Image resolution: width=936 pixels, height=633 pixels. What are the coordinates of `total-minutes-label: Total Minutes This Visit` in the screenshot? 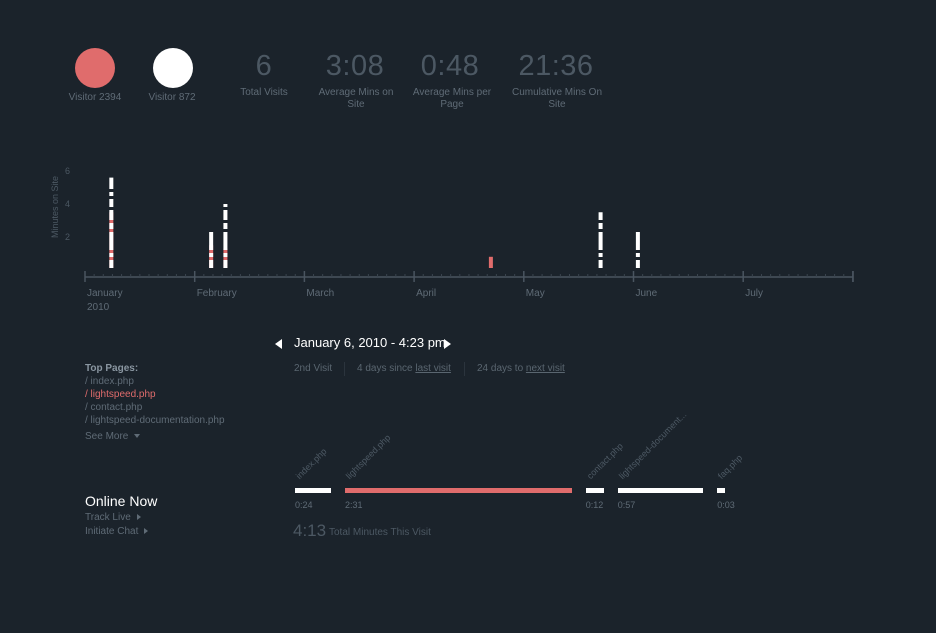 It's located at (380, 532).